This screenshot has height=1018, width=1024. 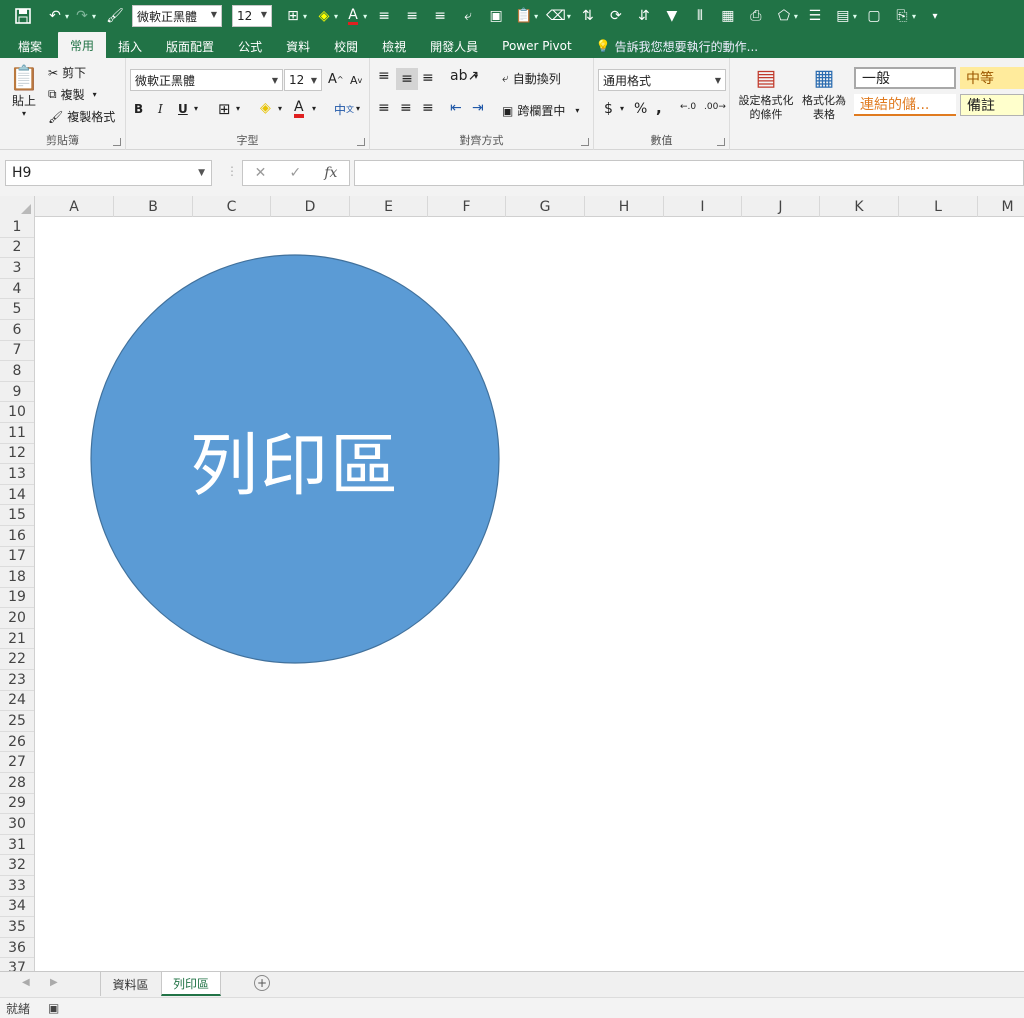 I want to click on add-sheet-icon: +, so click(x=262, y=983).